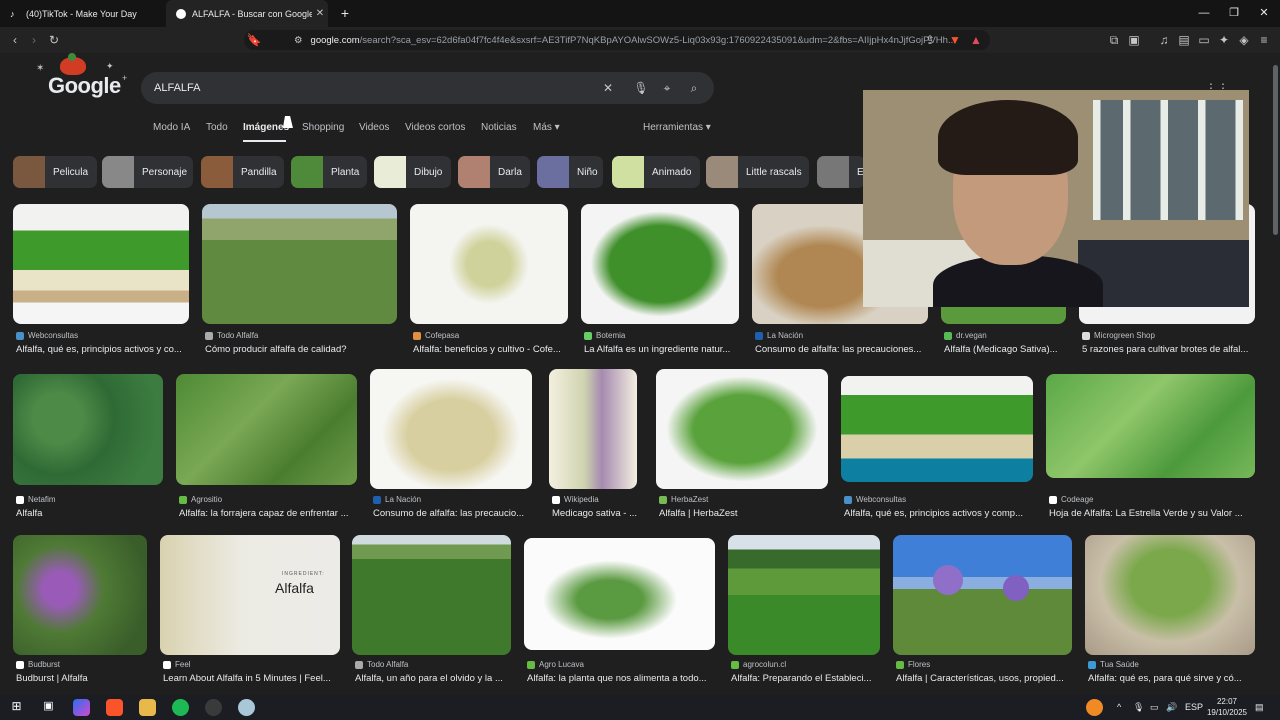  I want to click on tab-tiktok: ♪ (40)TikTok - Make Your Day, so click(83, 13).